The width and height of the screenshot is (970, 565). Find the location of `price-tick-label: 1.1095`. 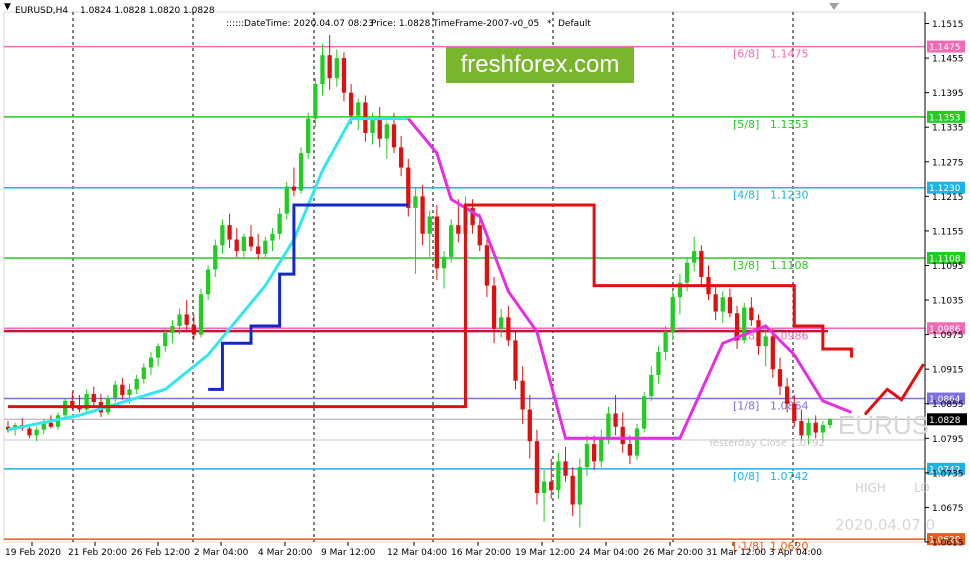

price-tick-label: 1.1095 is located at coordinates (948, 267).